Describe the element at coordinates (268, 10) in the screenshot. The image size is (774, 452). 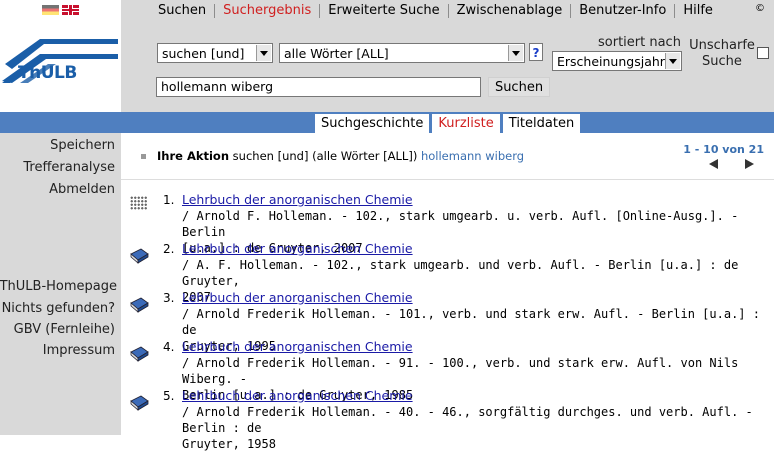
I see `nav-tab-suchergebnis: Suchergebnis` at that location.